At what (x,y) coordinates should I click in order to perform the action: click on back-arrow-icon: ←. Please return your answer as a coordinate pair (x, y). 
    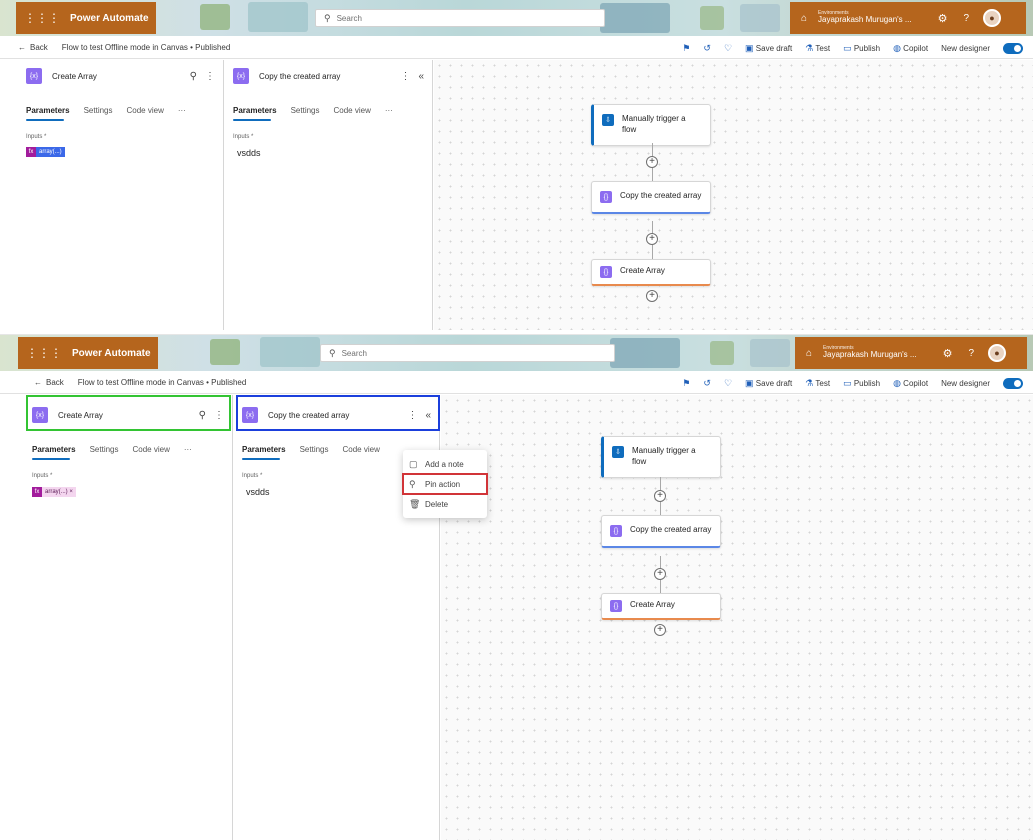
    Looking at the image, I should click on (38, 382).